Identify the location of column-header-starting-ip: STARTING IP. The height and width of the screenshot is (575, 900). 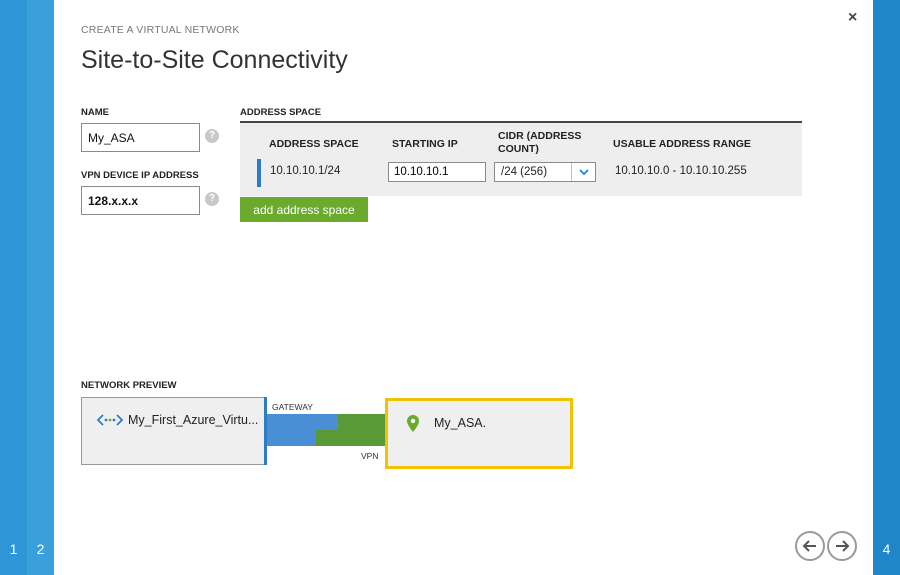
(425, 144).